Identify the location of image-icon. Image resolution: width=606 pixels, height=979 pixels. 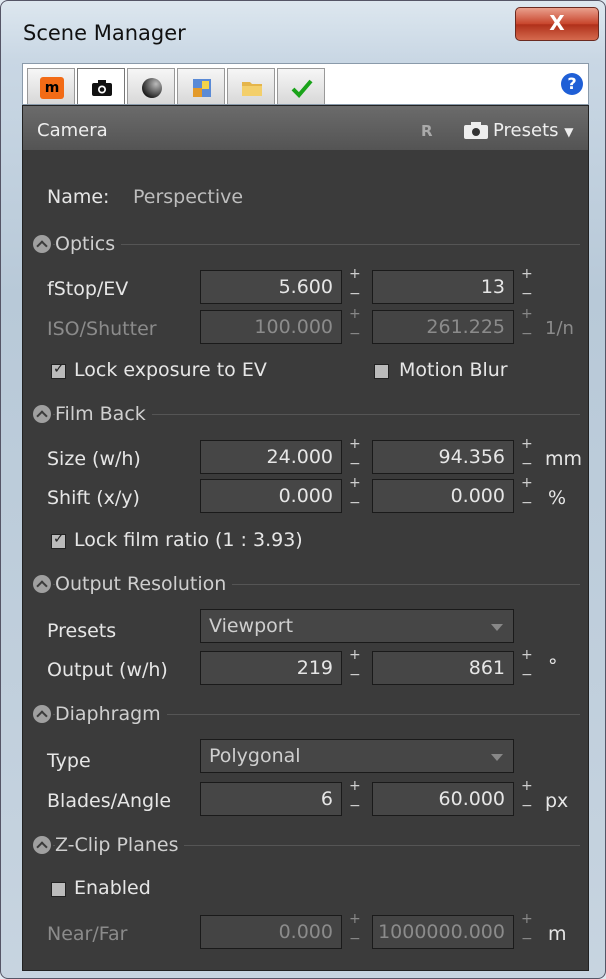
(202, 88).